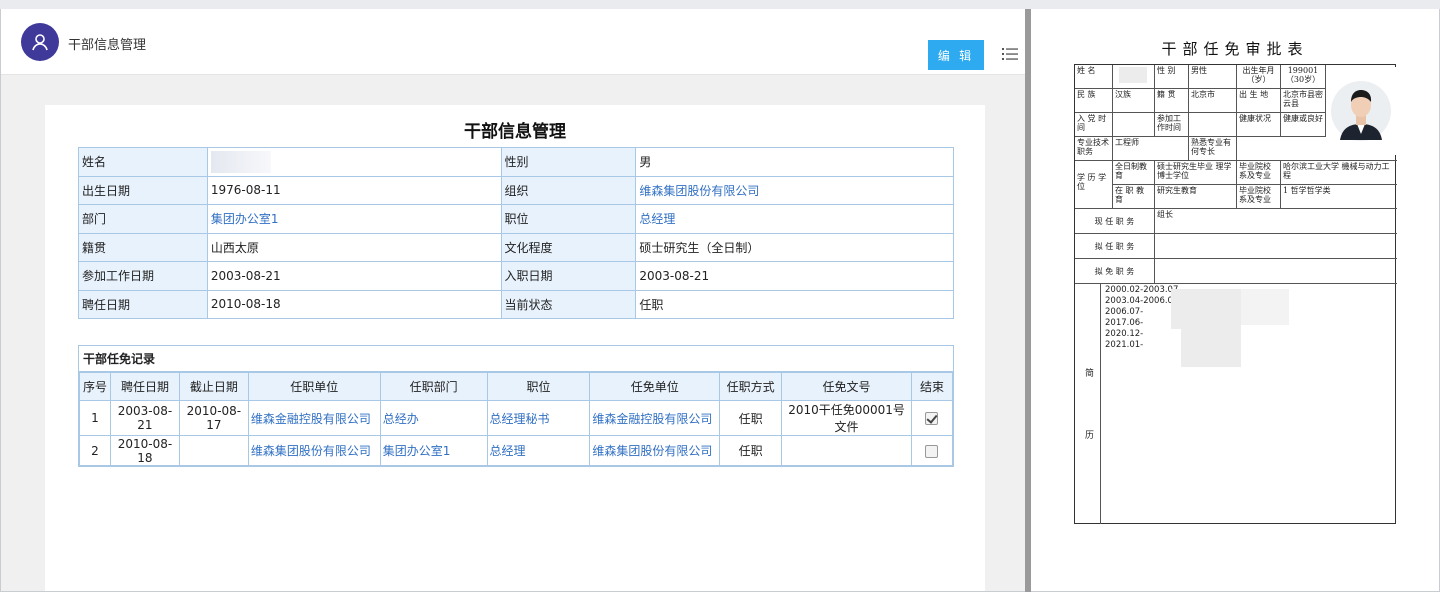 The width and height of the screenshot is (1440, 592). Describe the element at coordinates (1259, 101) in the screenshot. I see `form-label: 出 生 地` at that location.